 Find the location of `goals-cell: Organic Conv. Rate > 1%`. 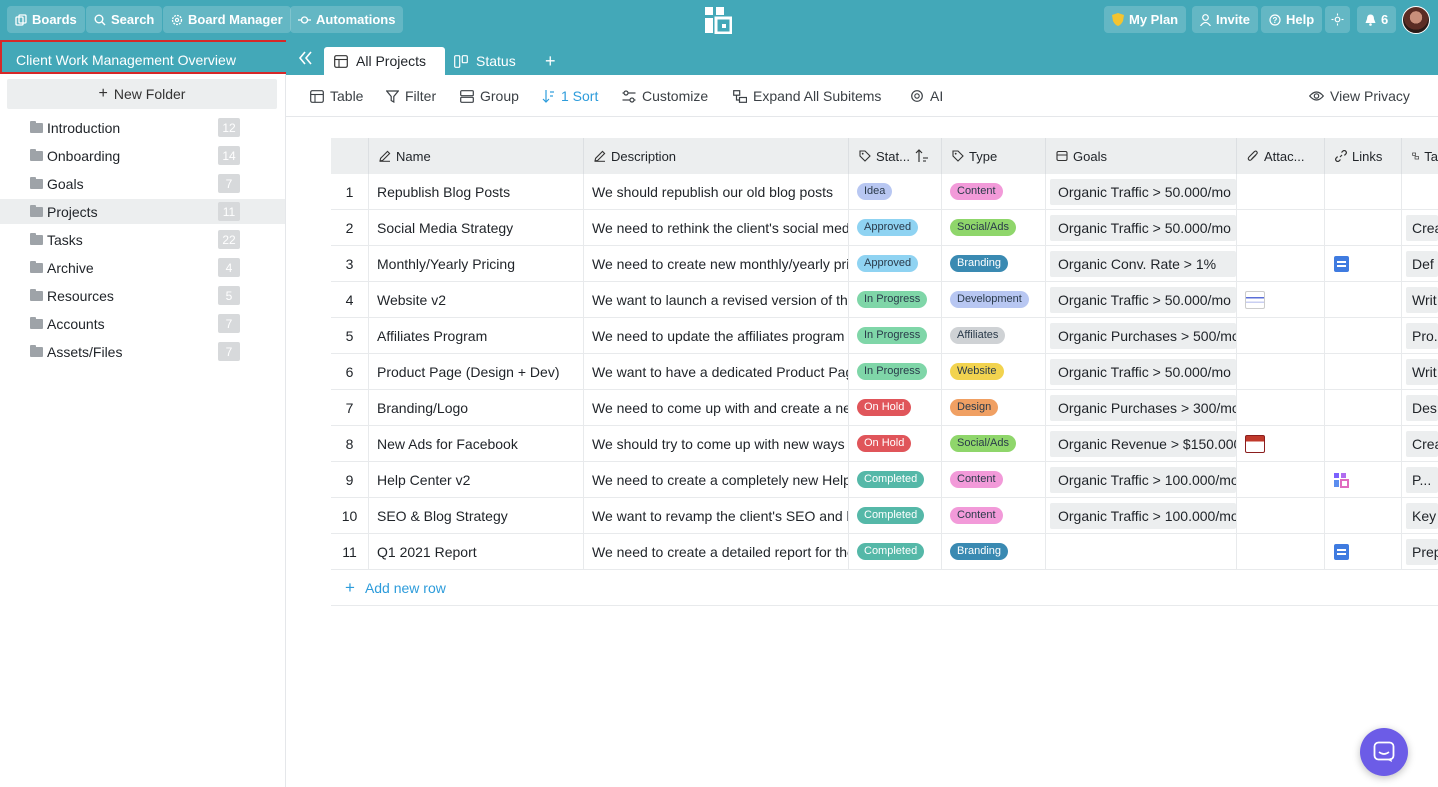

goals-cell: Organic Conv. Rate > 1% is located at coordinates (1141, 263).